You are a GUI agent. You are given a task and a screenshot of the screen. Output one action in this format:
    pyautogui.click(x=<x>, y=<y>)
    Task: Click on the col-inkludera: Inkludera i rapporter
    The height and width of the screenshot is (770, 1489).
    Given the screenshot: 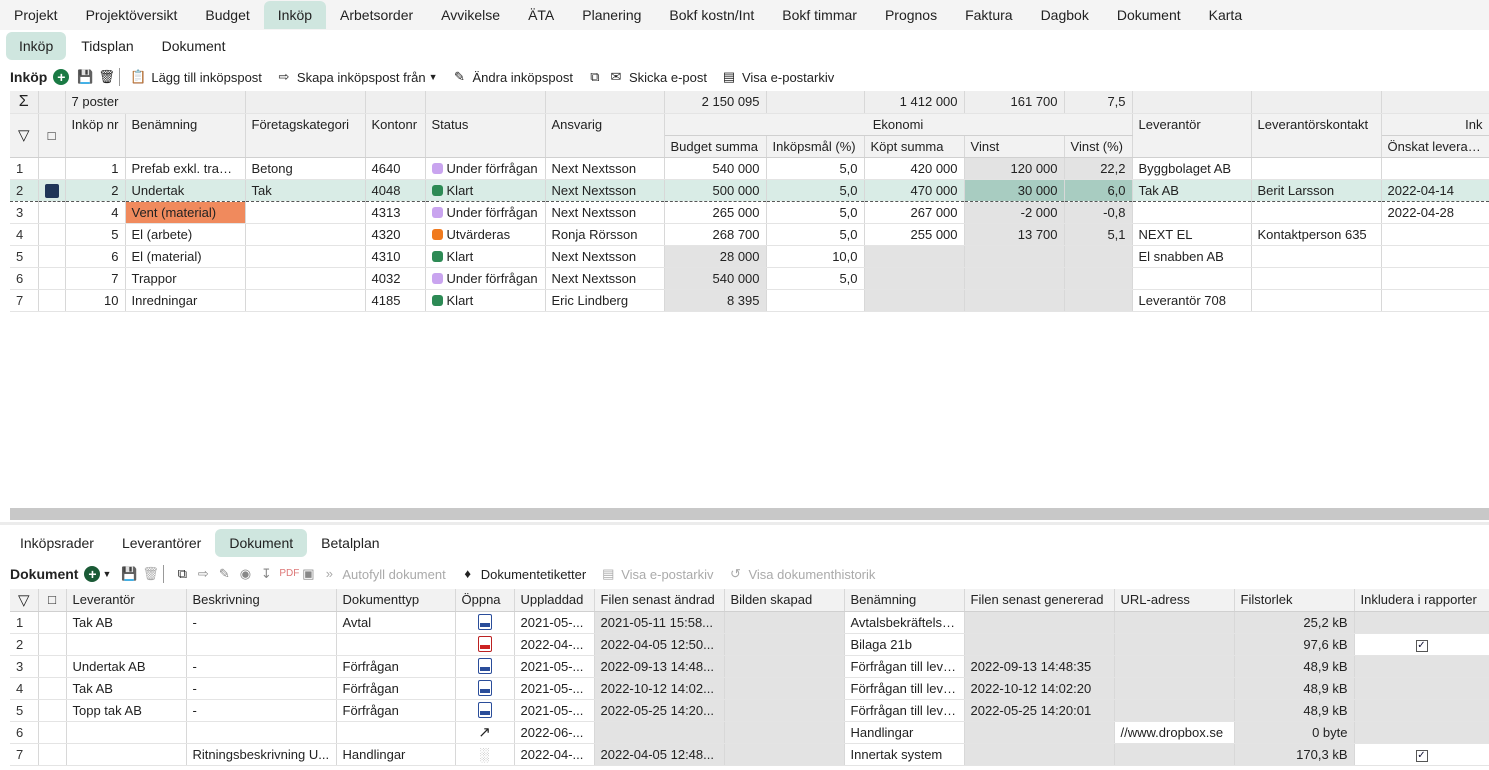 What is the action you would take?
    pyautogui.click(x=1421, y=600)
    